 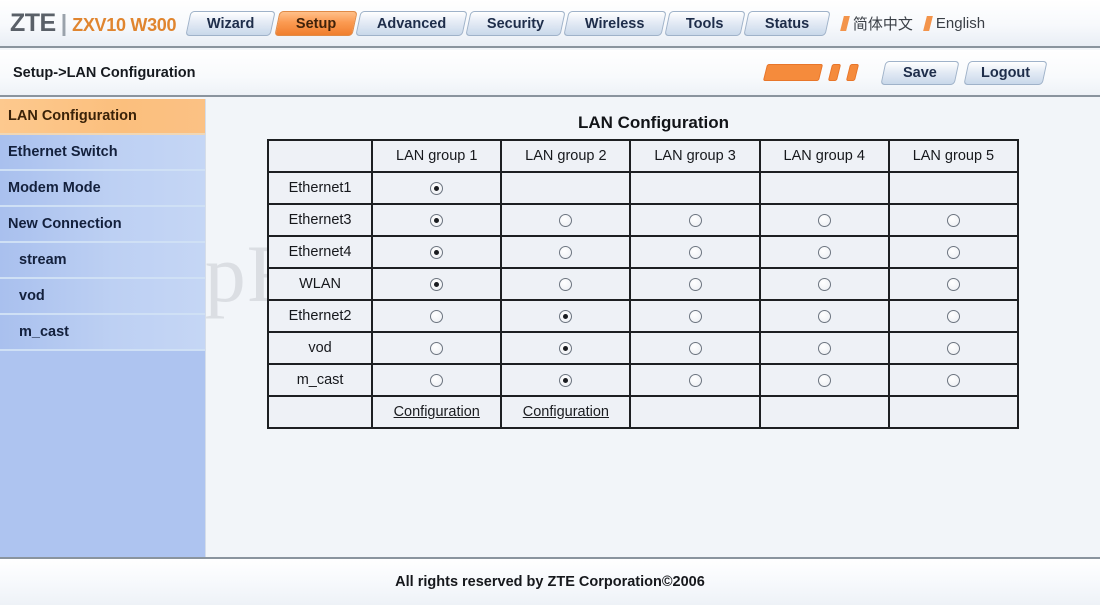 I want to click on sidebar-item-label: Modem Mode, so click(x=54, y=188).